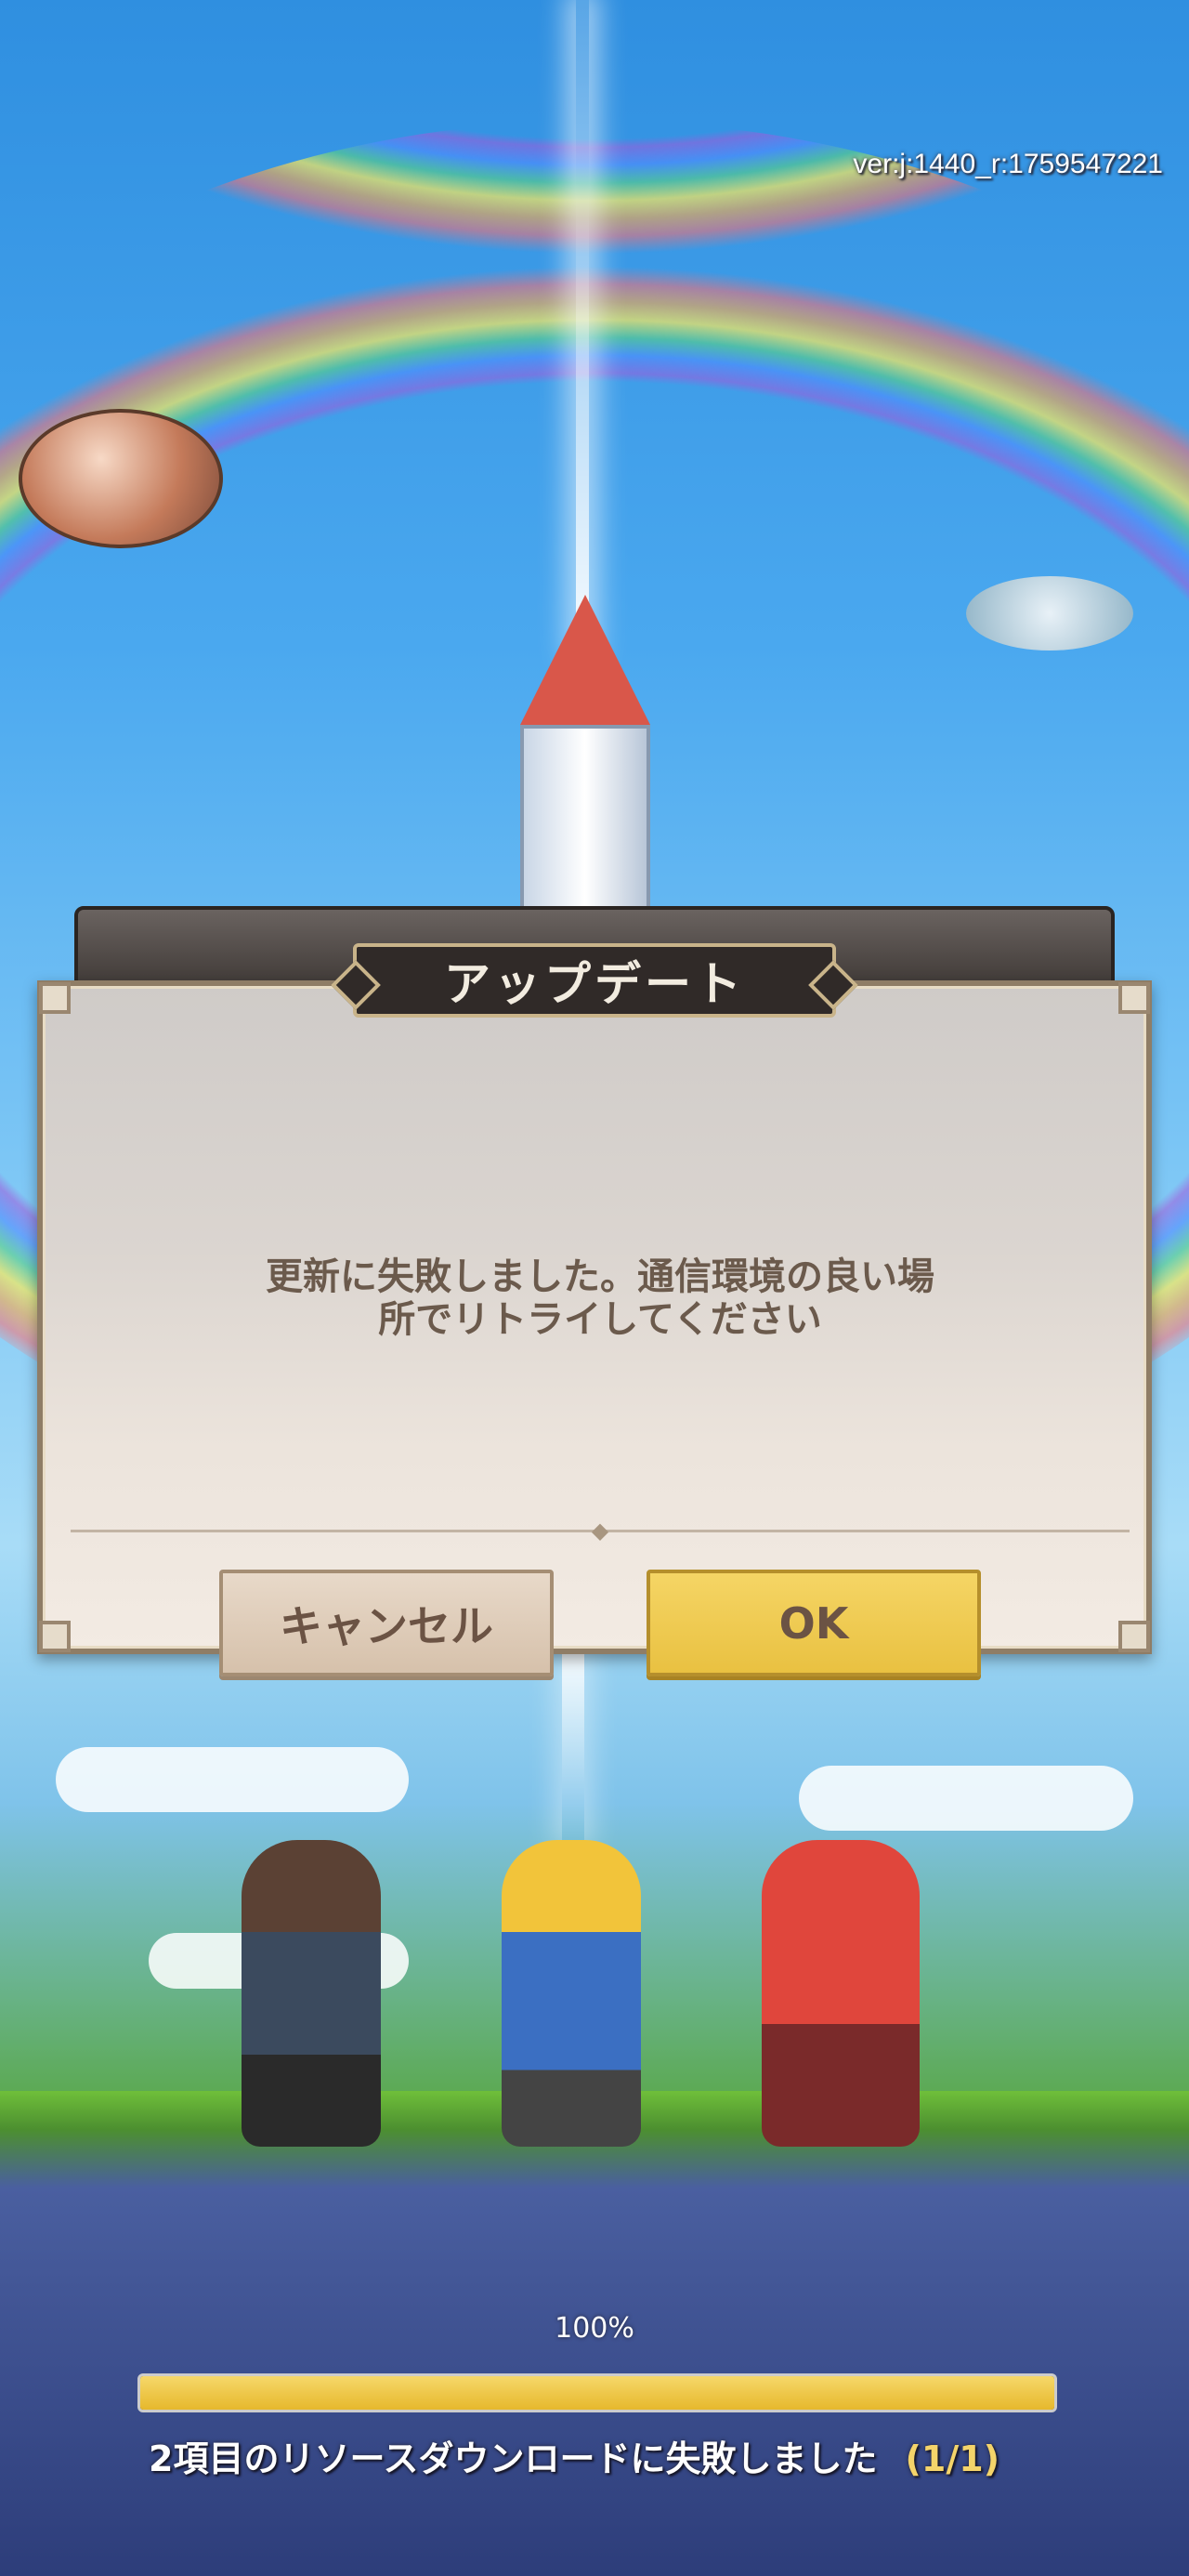  I want to click on dialog-title: アップデート, so click(594, 984).